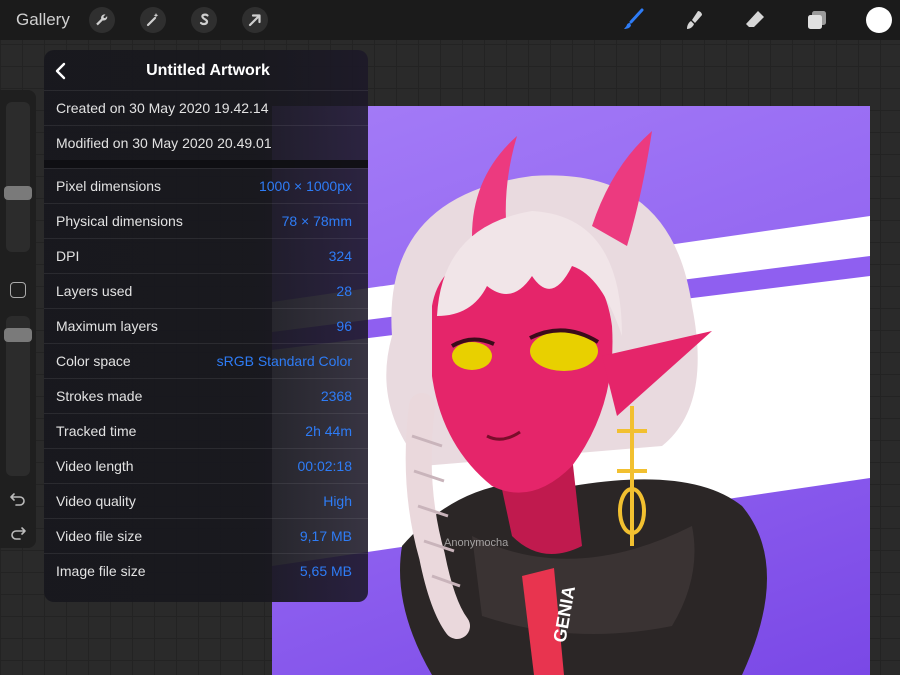 The height and width of the screenshot is (675, 900). Describe the element at coordinates (755, 20) in the screenshot. I see `eraser-icon` at that location.